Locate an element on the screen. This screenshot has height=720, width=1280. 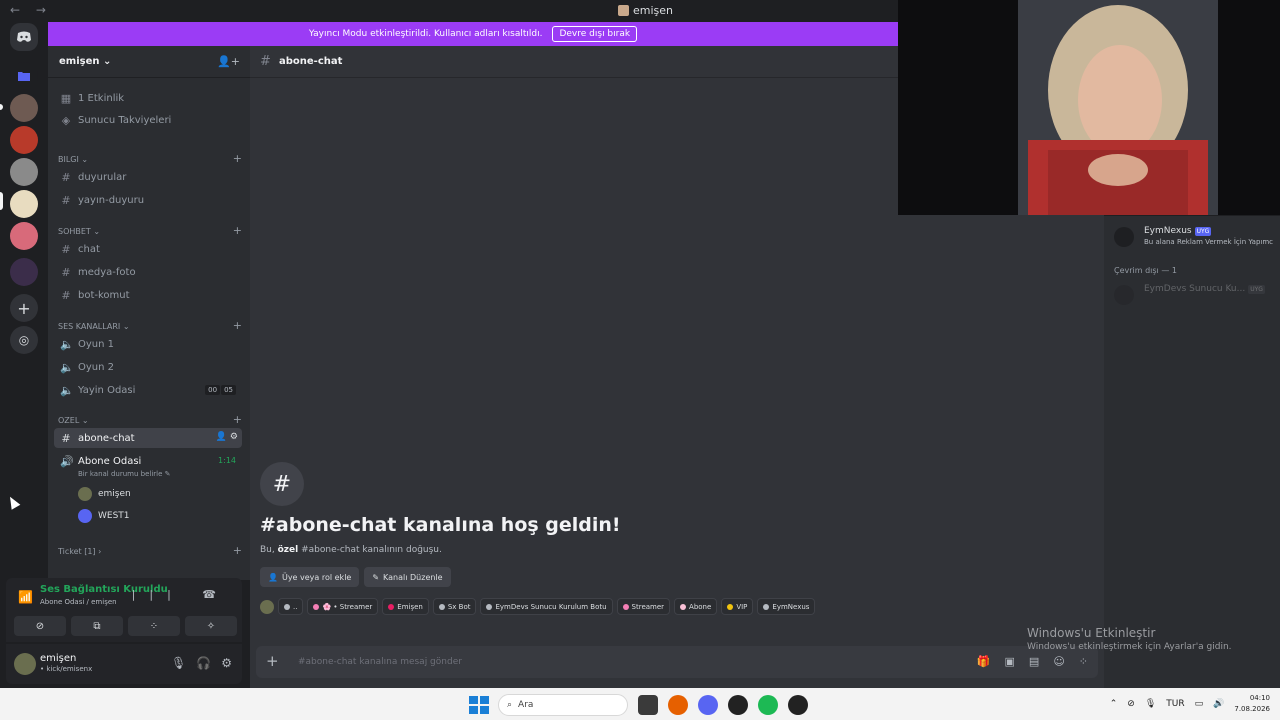
edit-channel-button: ✎ Kanalı Düzenle is located at coordinates (407, 577).